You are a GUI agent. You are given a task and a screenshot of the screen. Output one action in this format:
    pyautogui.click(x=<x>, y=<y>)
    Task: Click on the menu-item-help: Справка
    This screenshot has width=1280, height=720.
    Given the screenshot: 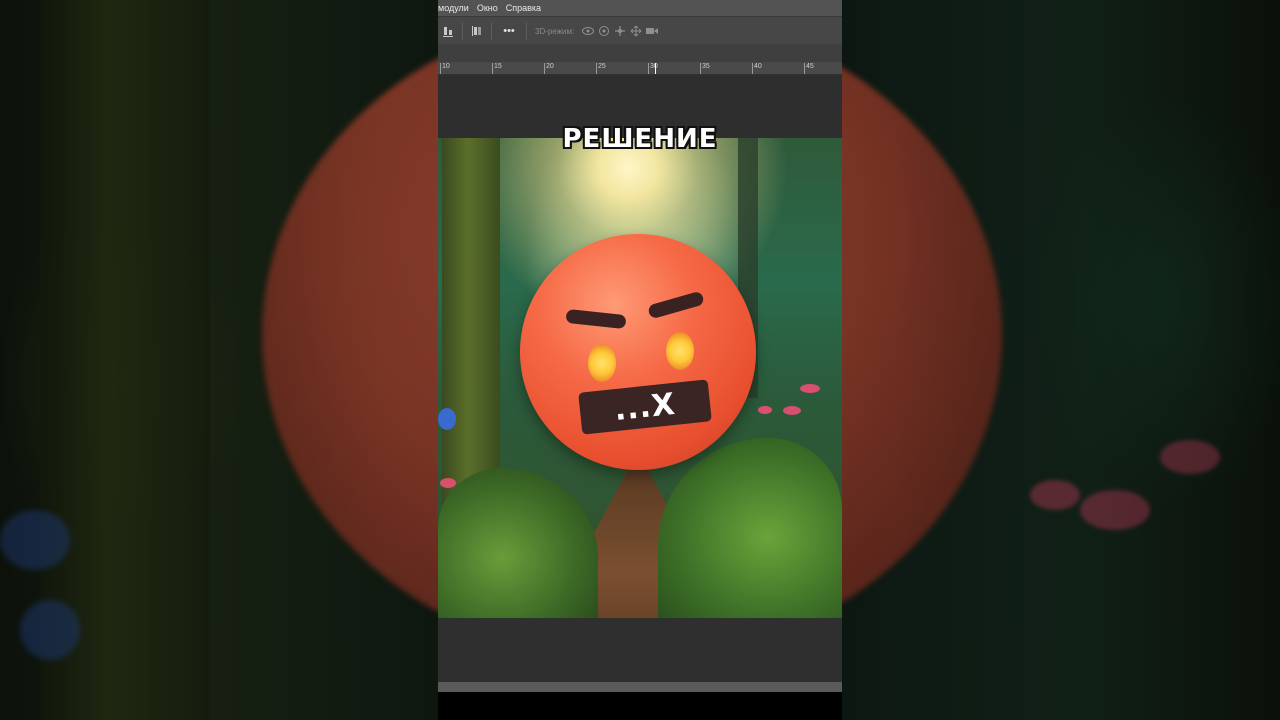 What is the action you would take?
    pyautogui.click(x=523, y=8)
    